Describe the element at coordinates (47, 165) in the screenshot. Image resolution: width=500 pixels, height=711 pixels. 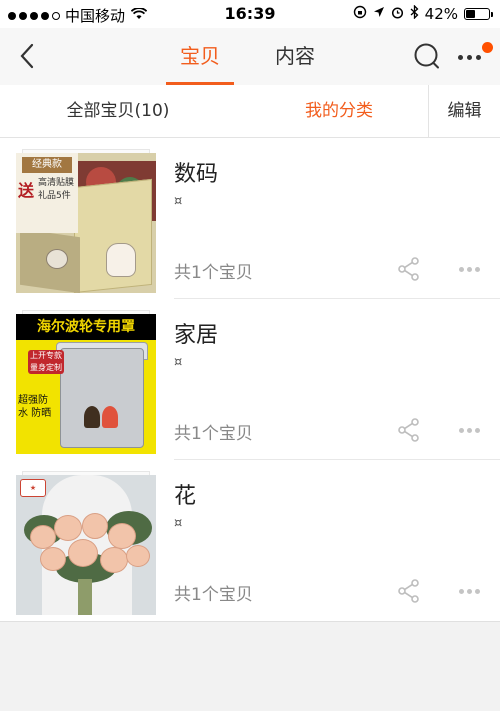
I see `thumb-badge-text: 经典款` at that location.